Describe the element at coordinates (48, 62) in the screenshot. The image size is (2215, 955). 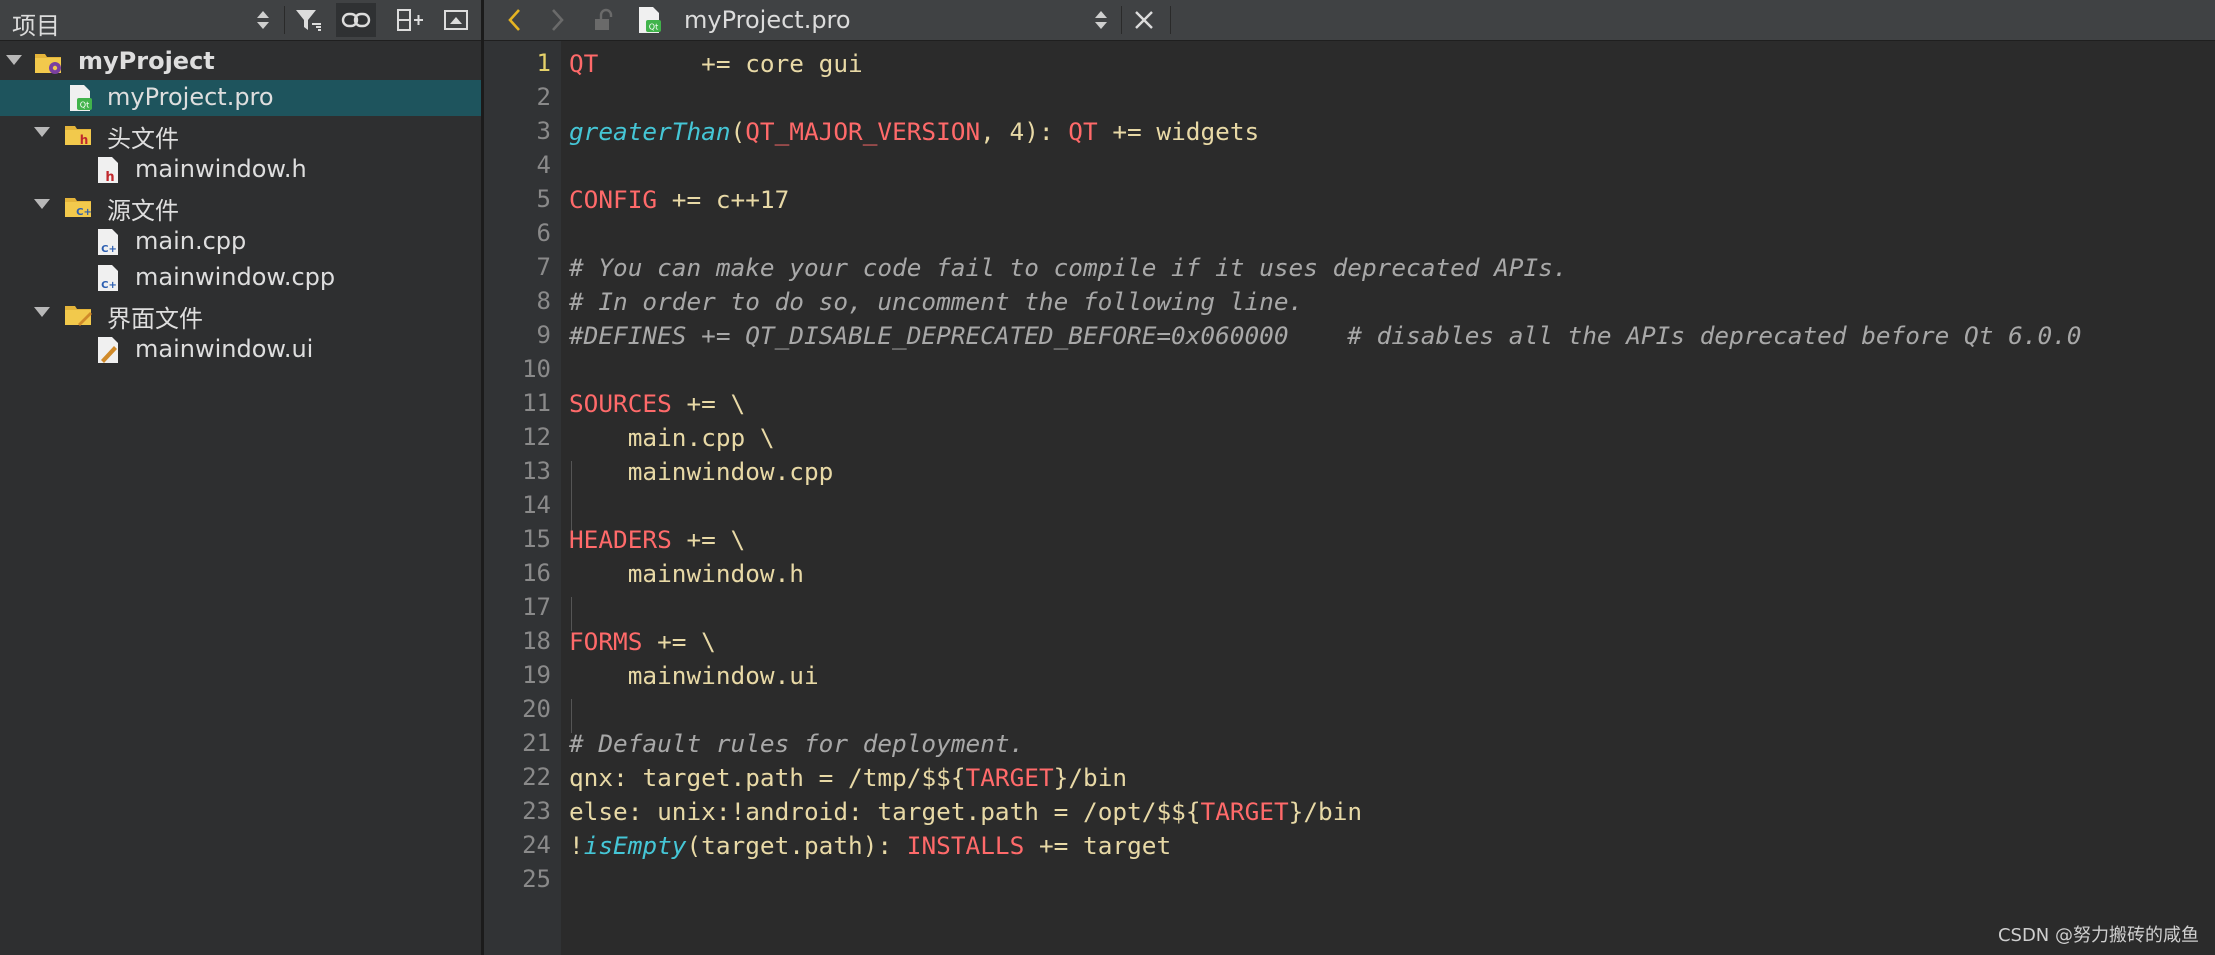
I see `qt-project-folder-icon` at that location.